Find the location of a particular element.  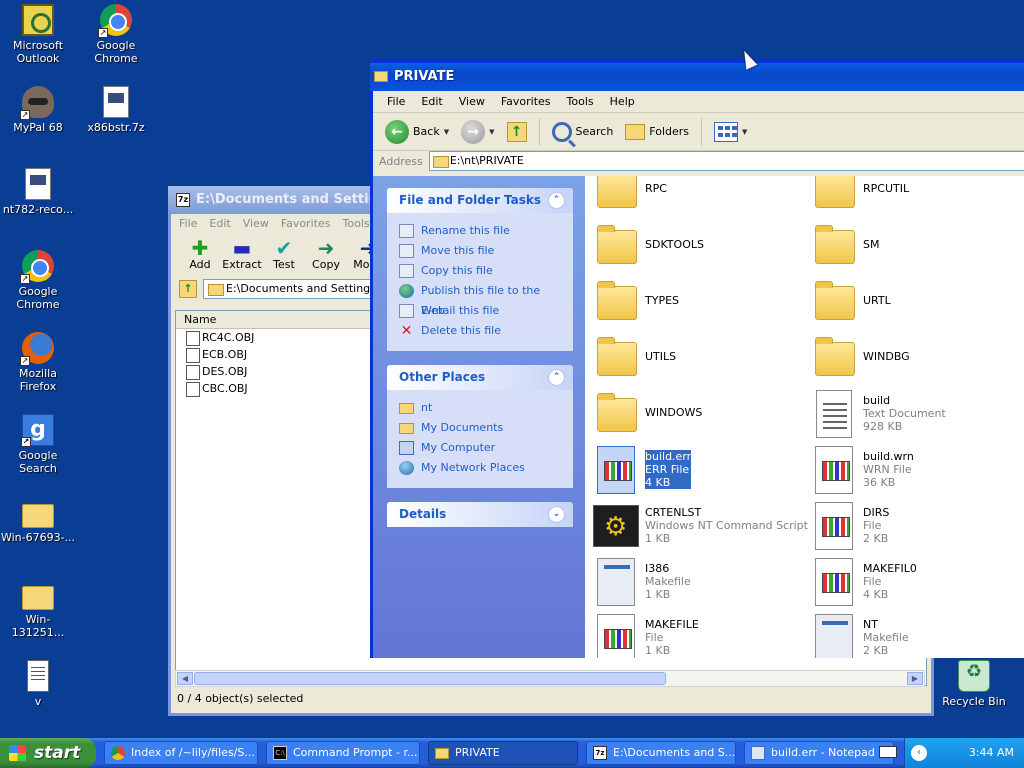

address-input: E:\nt\PRIVATE is located at coordinates (726, 161).